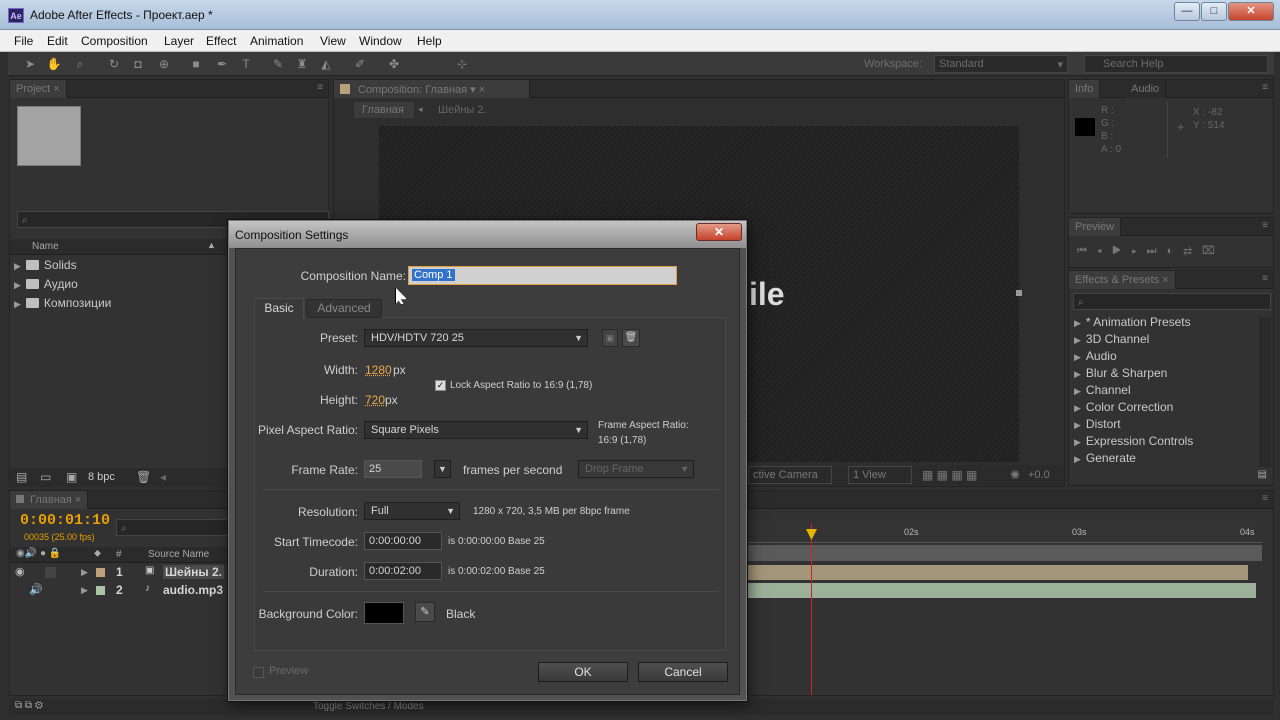 This screenshot has height=720, width=1280. What do you see at coordinates (1262, 474) in the screenshot?
I see `new-bin-icon: ▤` at bounding box center [1262, 474].